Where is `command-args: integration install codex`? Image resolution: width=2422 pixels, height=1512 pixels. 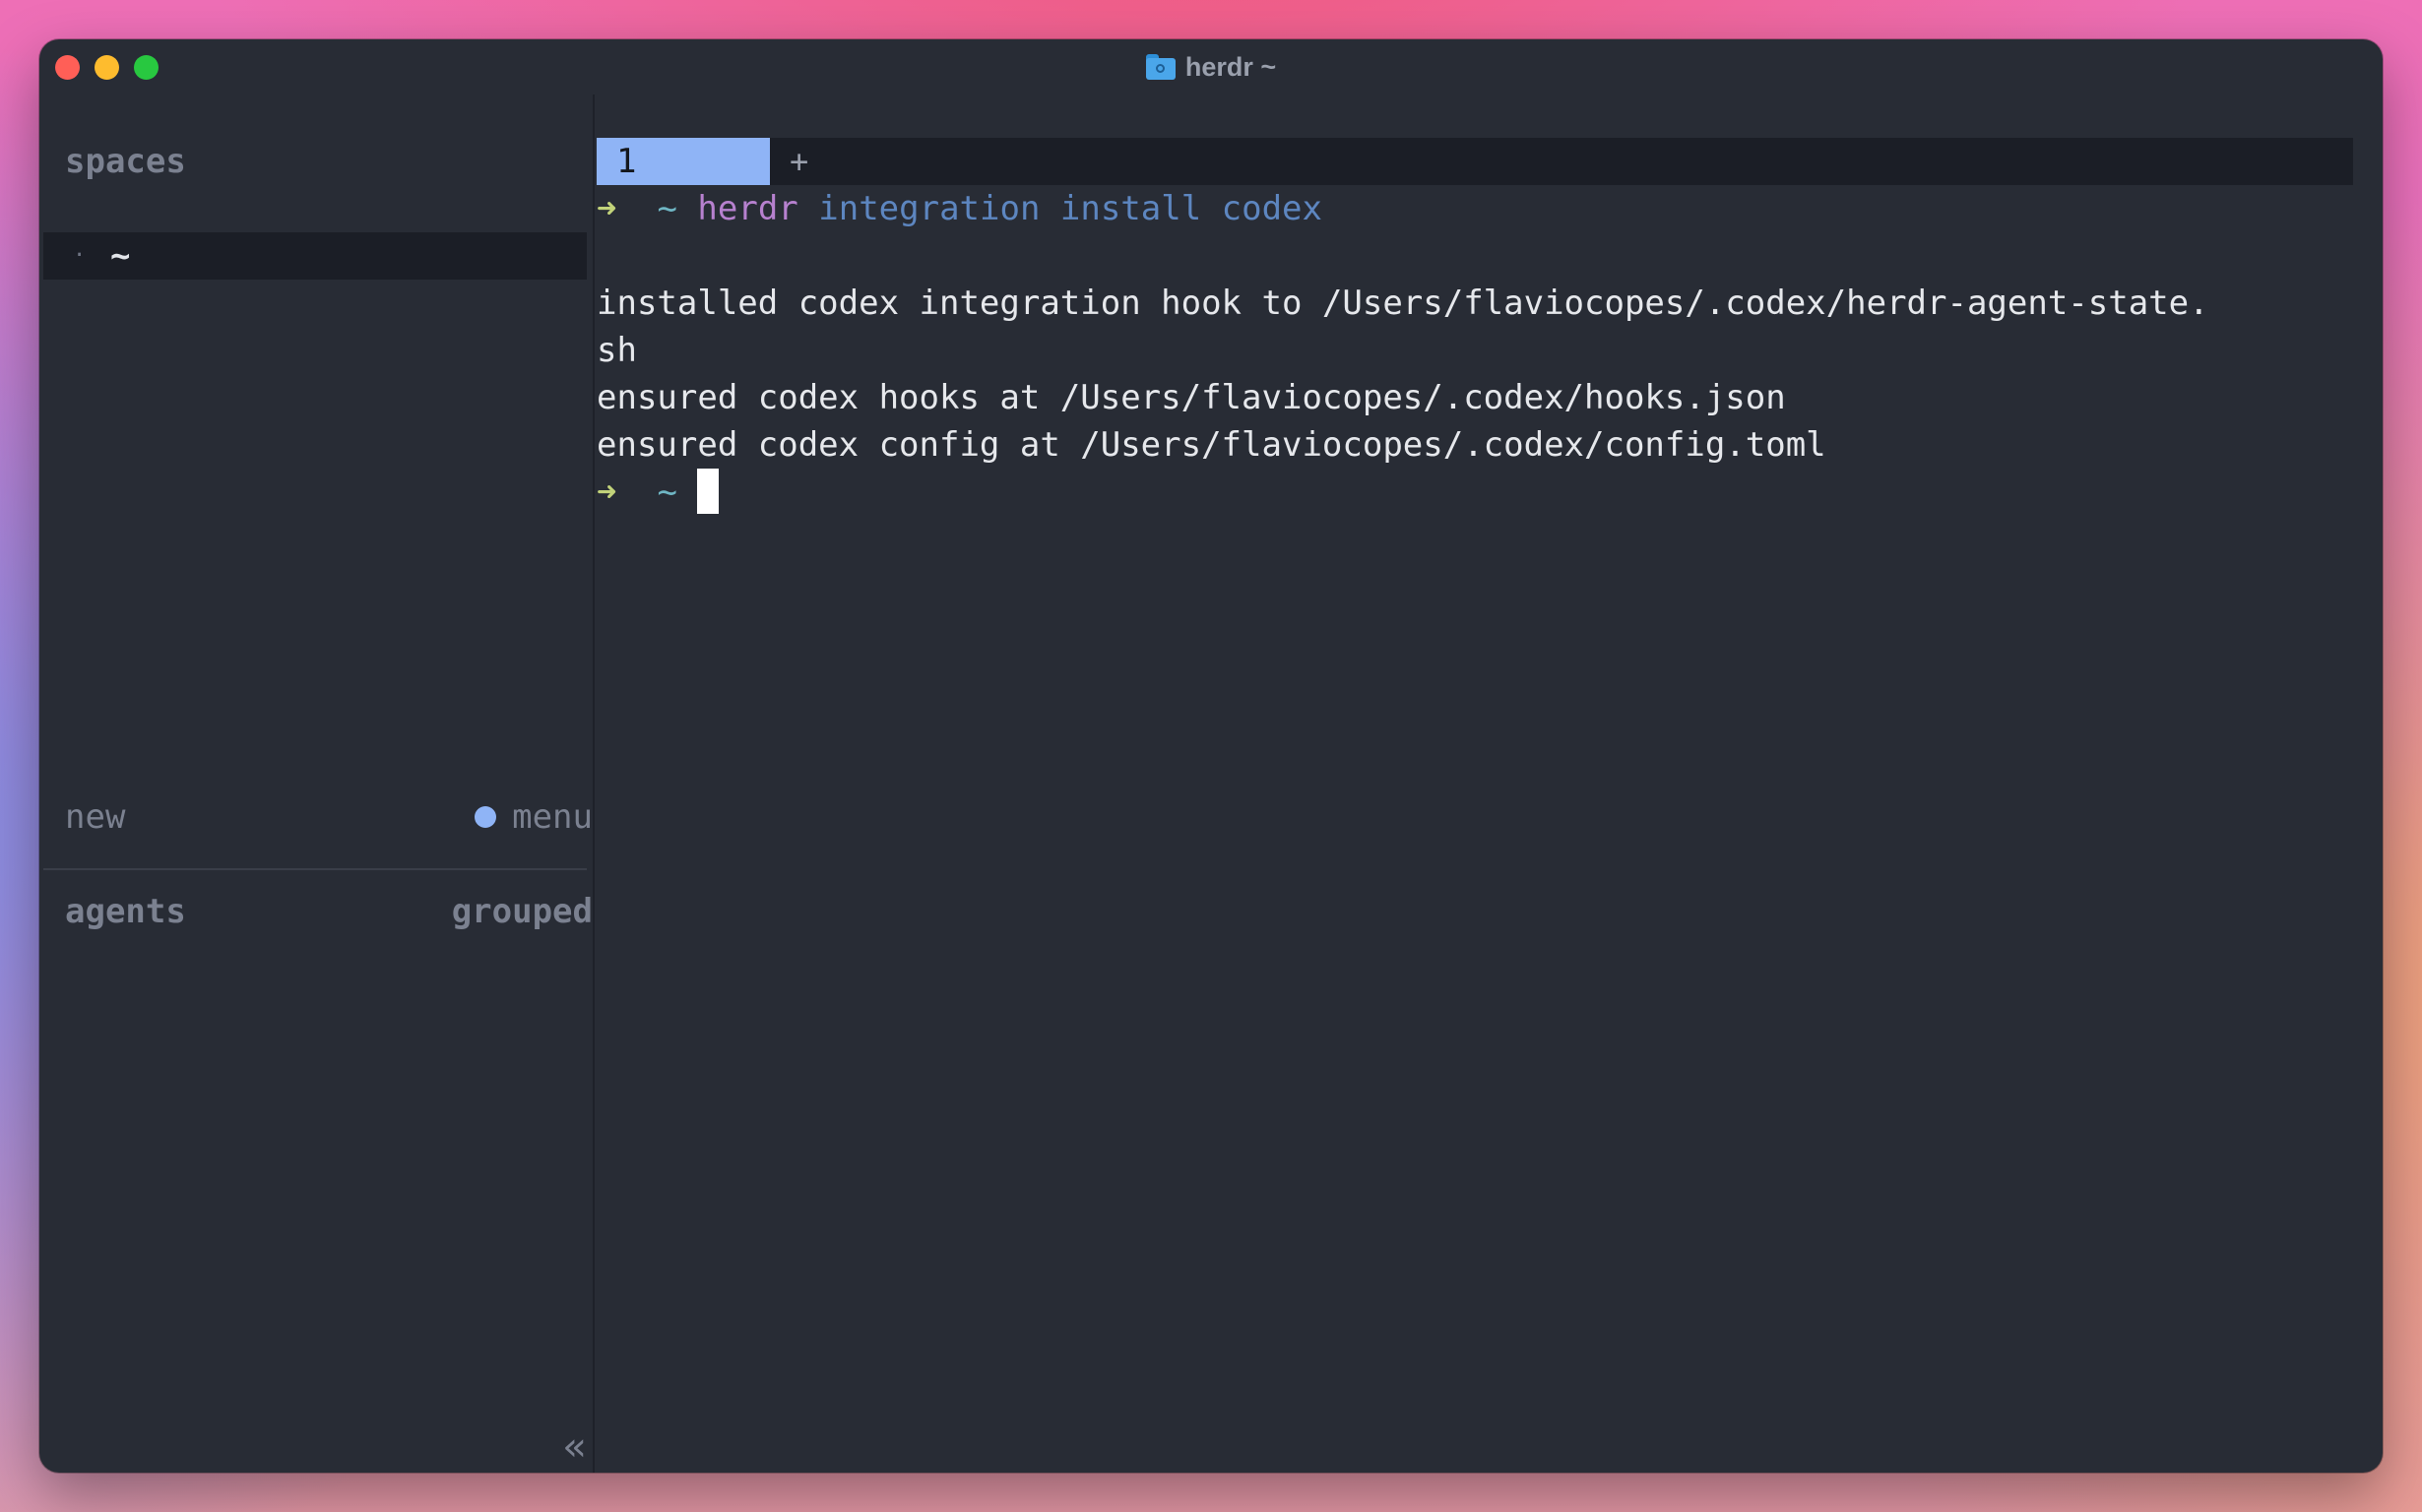 command-args: integration install codex is located at coordinates (1070, 208).